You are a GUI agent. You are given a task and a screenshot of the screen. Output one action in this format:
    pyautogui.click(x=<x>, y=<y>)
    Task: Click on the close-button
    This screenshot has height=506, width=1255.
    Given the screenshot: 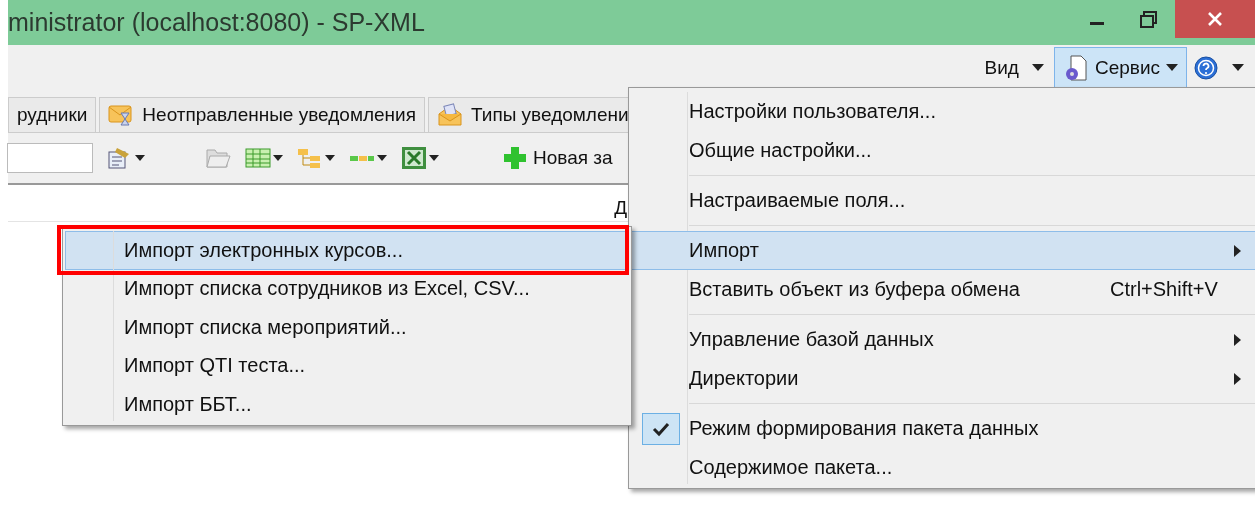 What is the action you would take?
    pyautogui.click(x=1215, y=19)
    